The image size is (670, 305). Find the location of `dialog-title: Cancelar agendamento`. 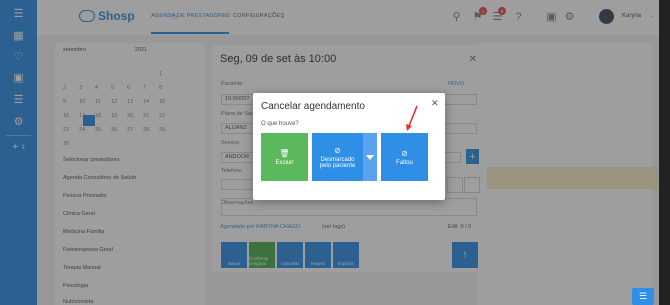

dialog-title: Cancelar agendamento is located at coordinates (313, 106).